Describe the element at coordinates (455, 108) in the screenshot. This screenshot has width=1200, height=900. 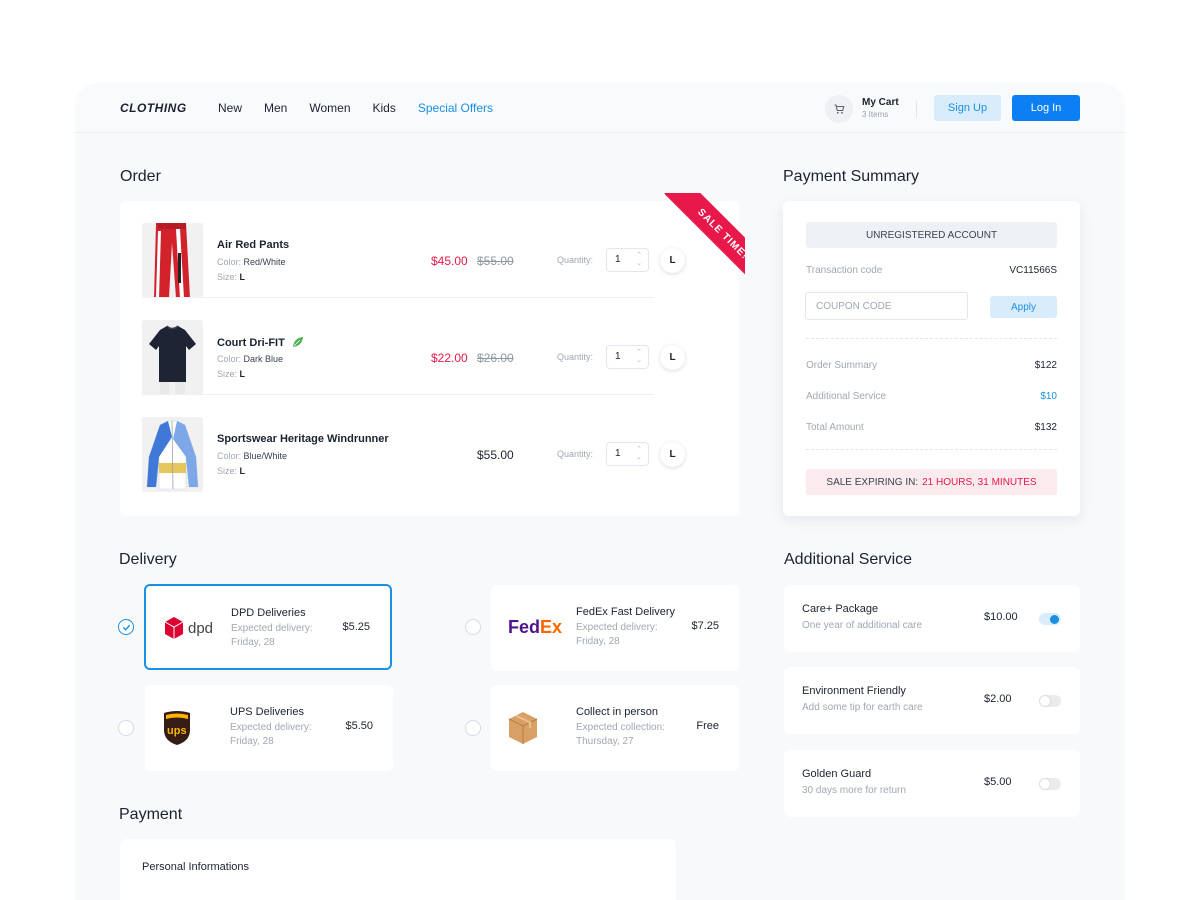
I see `nav-item-special-offers: Special Offers` at that location.